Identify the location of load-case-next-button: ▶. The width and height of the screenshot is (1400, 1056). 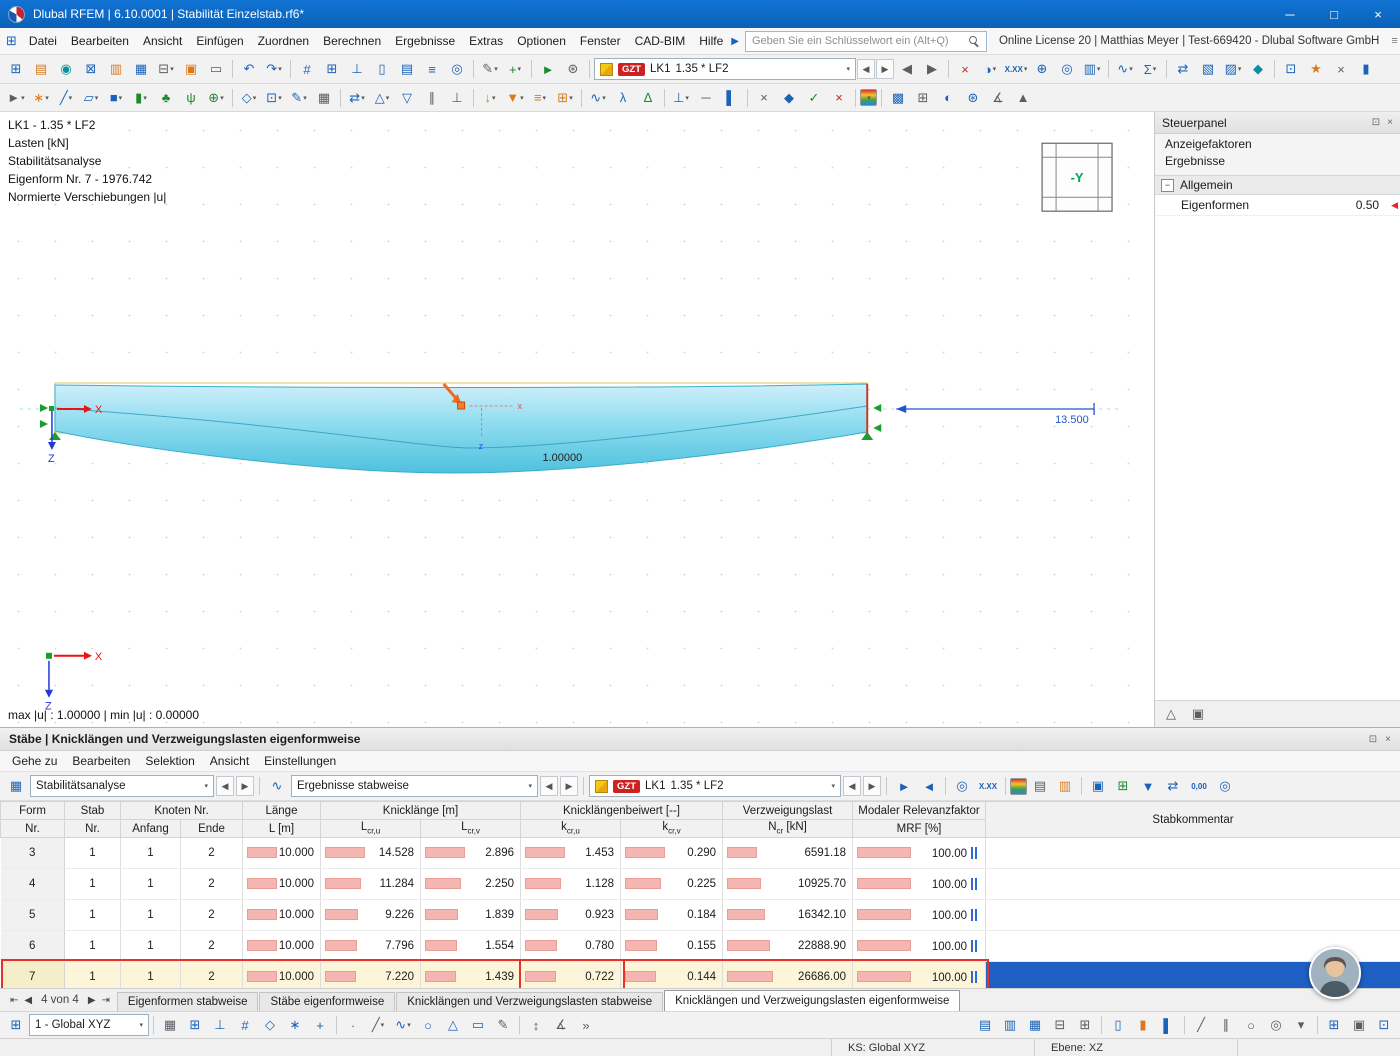
(885, 69).